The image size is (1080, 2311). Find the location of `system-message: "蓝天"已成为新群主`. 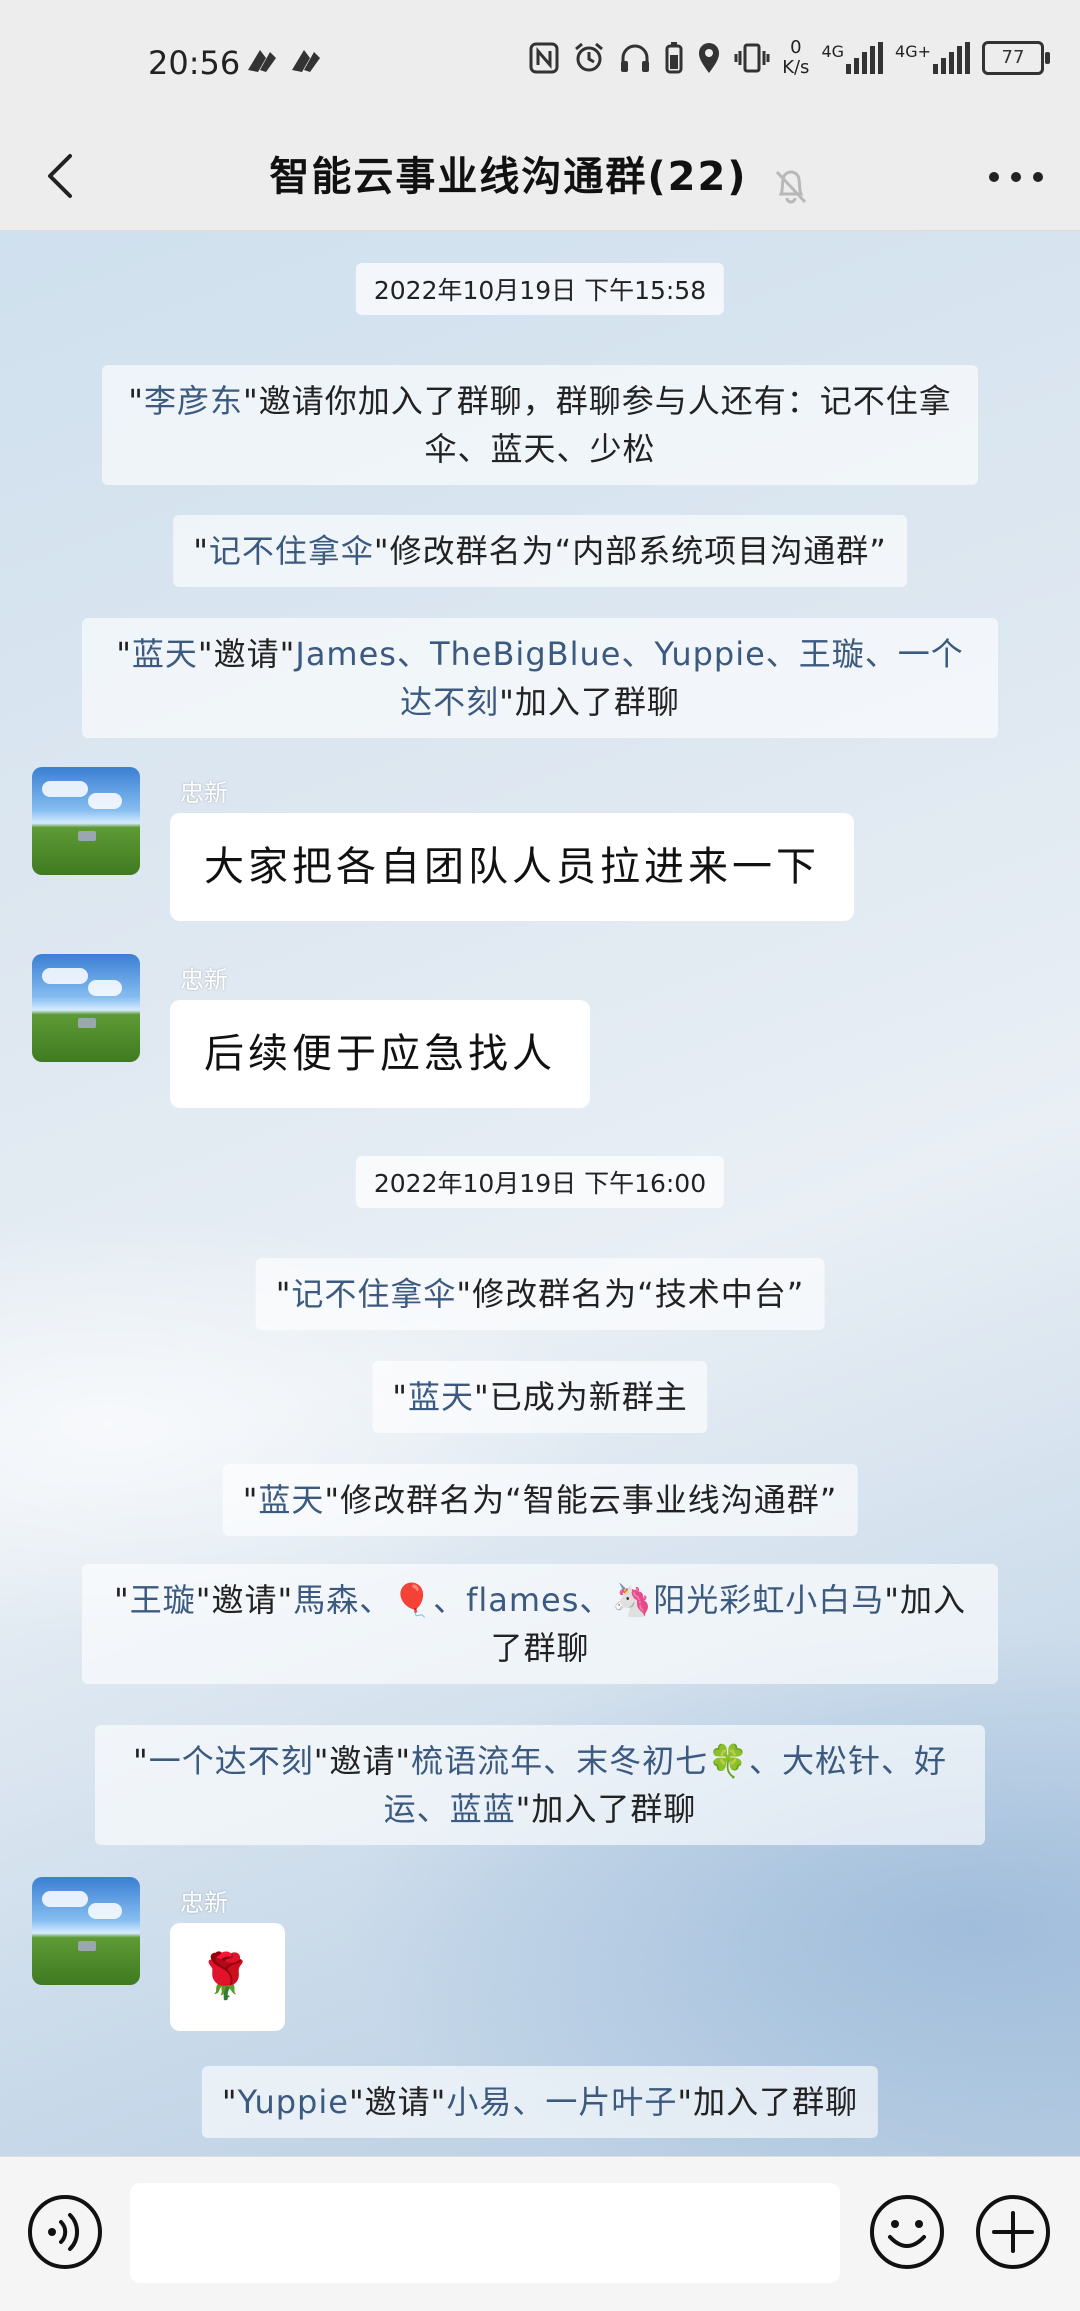

system-message: "蓝天"已成为新群主 is located at coordinates (540, 1397).